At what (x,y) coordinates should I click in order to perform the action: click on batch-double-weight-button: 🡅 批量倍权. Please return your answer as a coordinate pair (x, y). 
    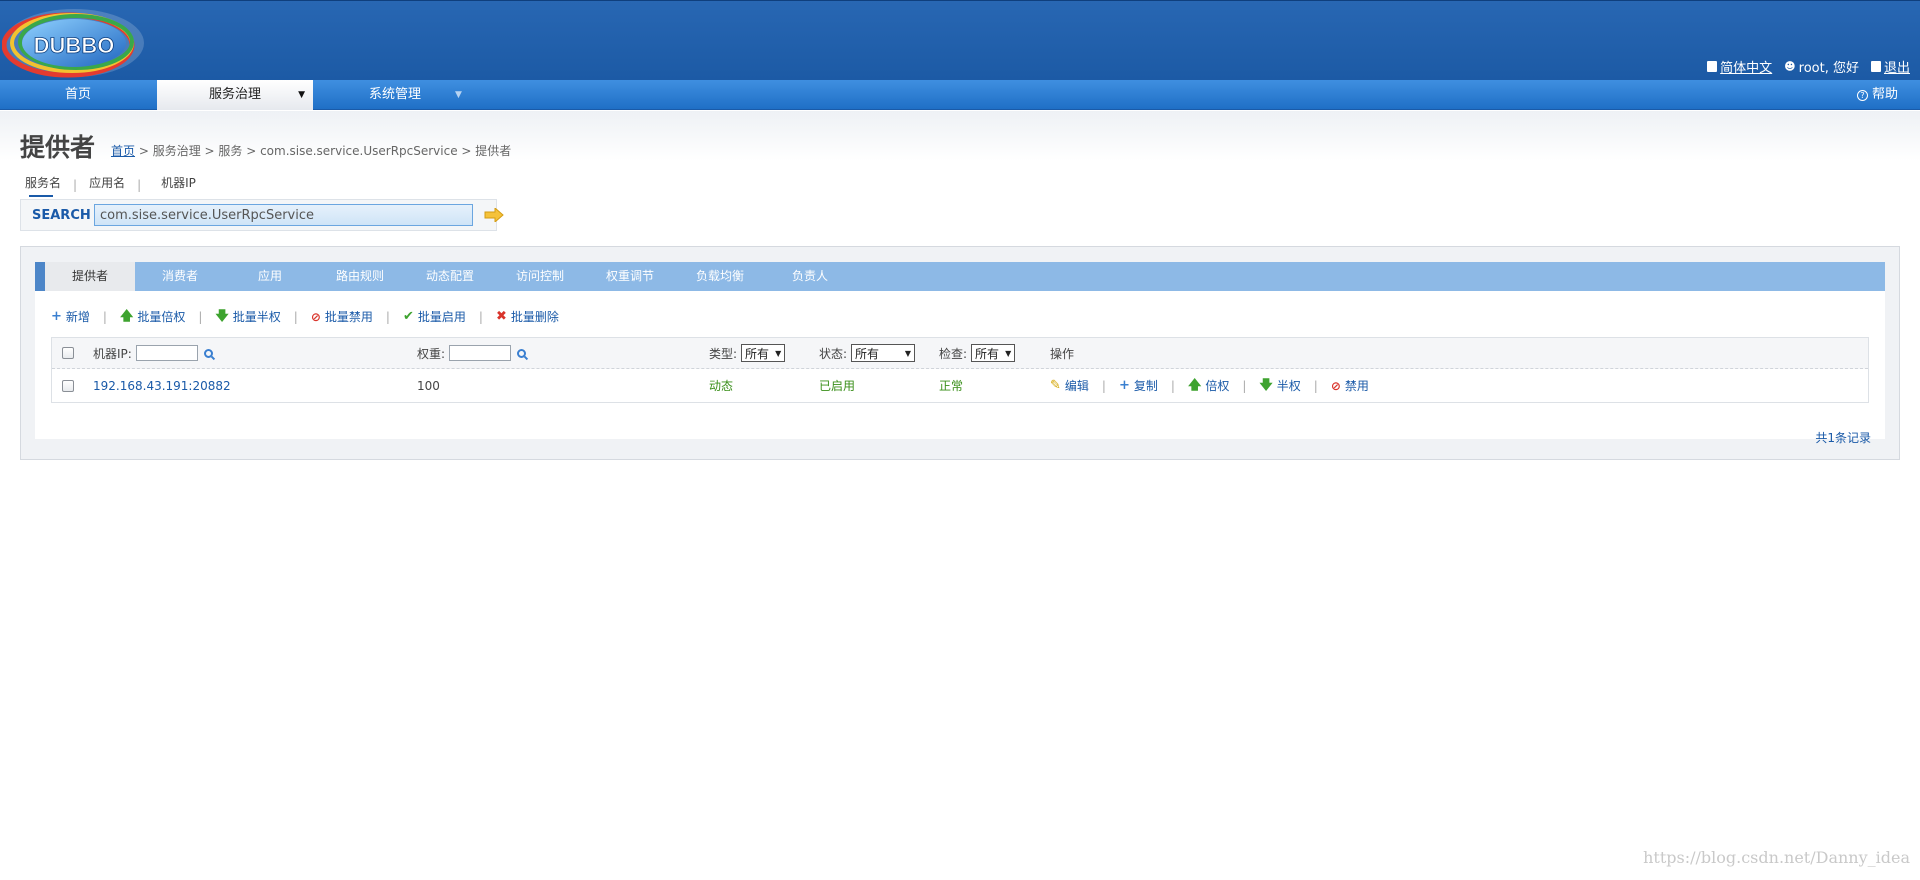
    Looking at the image, I should click on (152, 316).